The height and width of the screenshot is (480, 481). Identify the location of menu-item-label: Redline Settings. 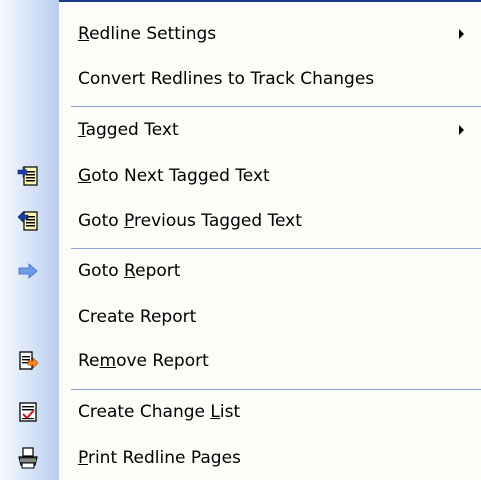
(147, 34).